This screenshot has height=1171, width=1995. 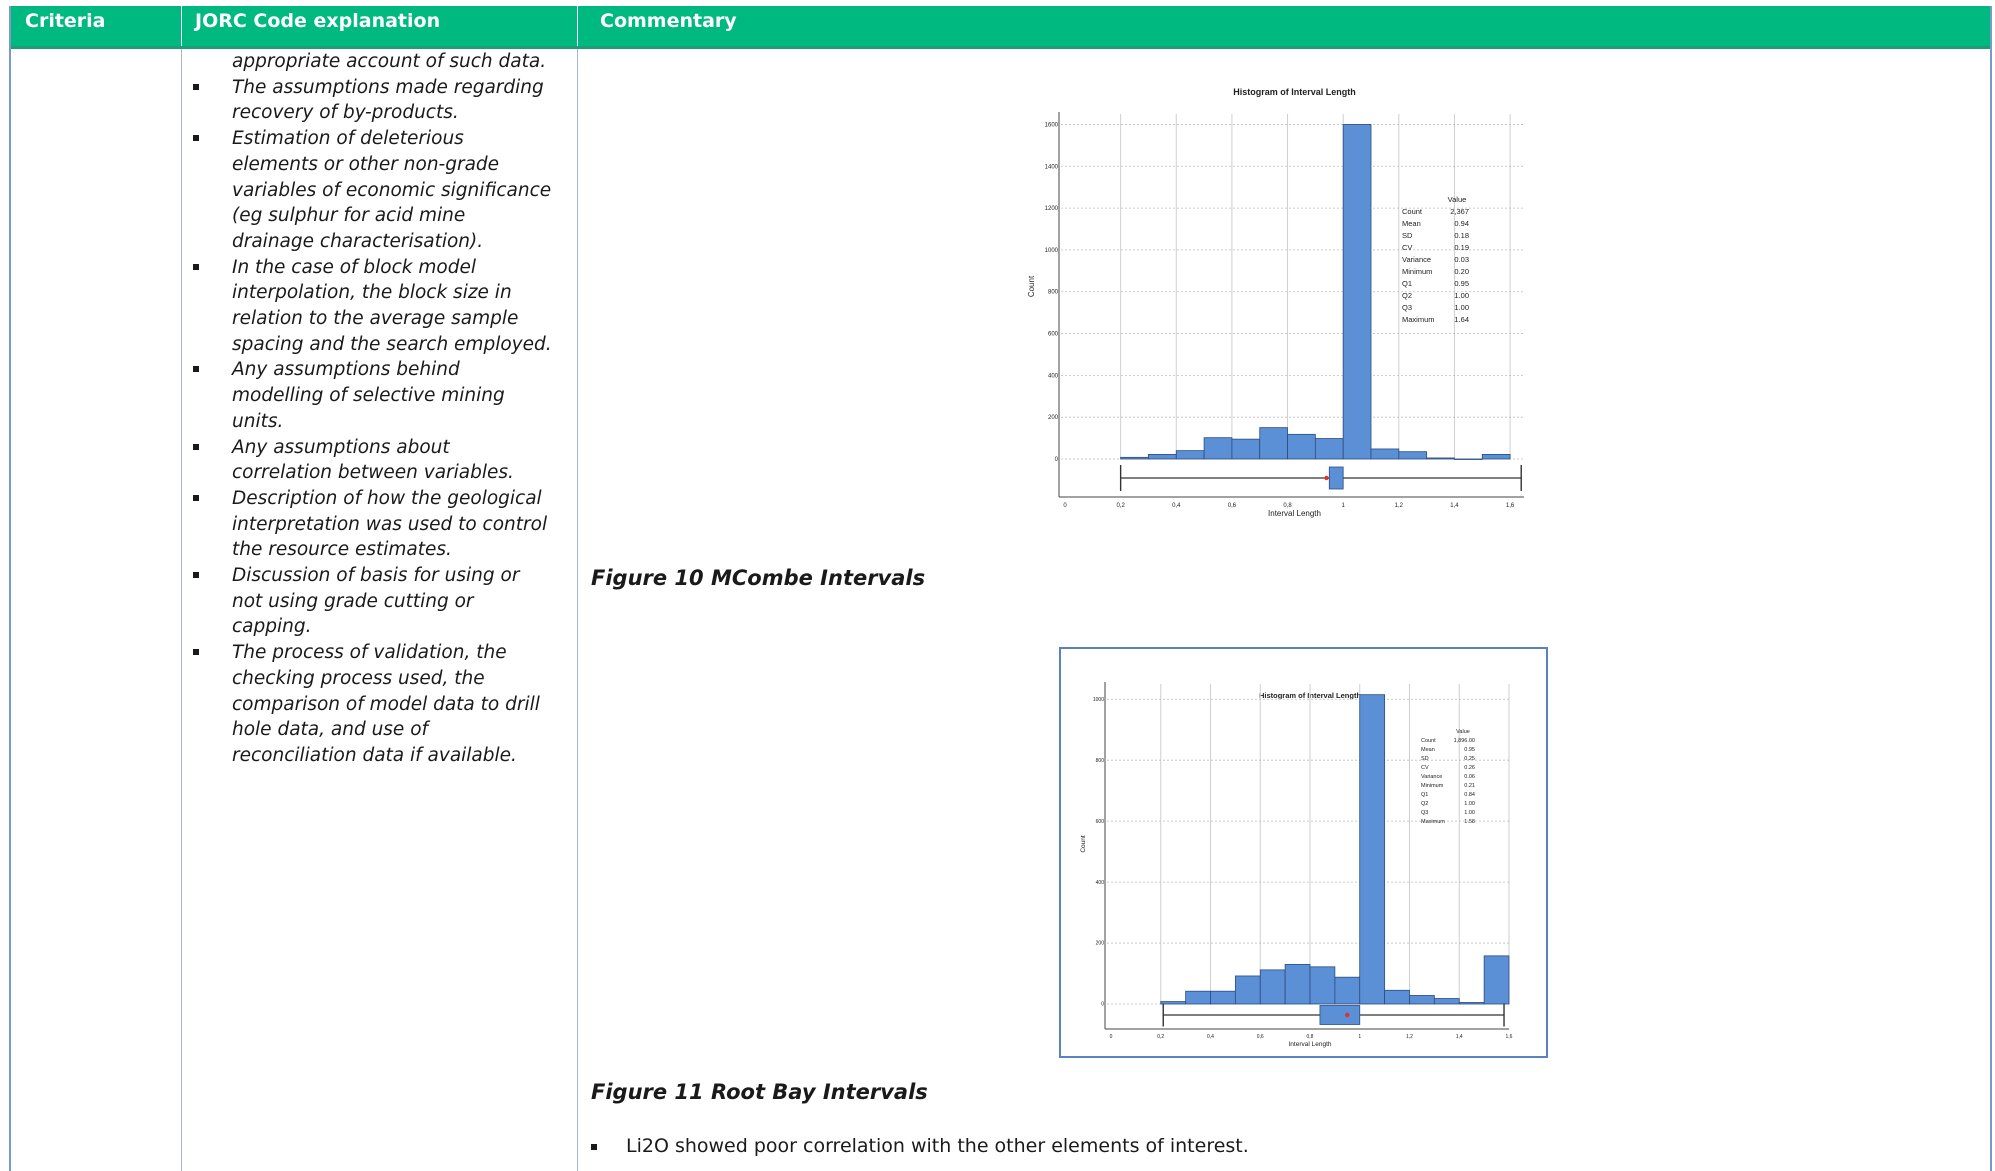 I want to click on header-divider, so click(x=577, y=26).